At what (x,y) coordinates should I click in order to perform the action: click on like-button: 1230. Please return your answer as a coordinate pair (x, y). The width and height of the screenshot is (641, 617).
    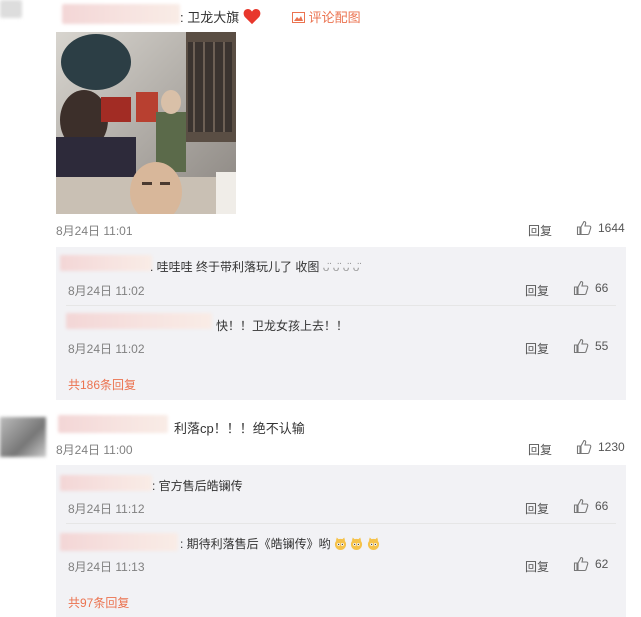
    Looking at the image, I should click on (600, 447).